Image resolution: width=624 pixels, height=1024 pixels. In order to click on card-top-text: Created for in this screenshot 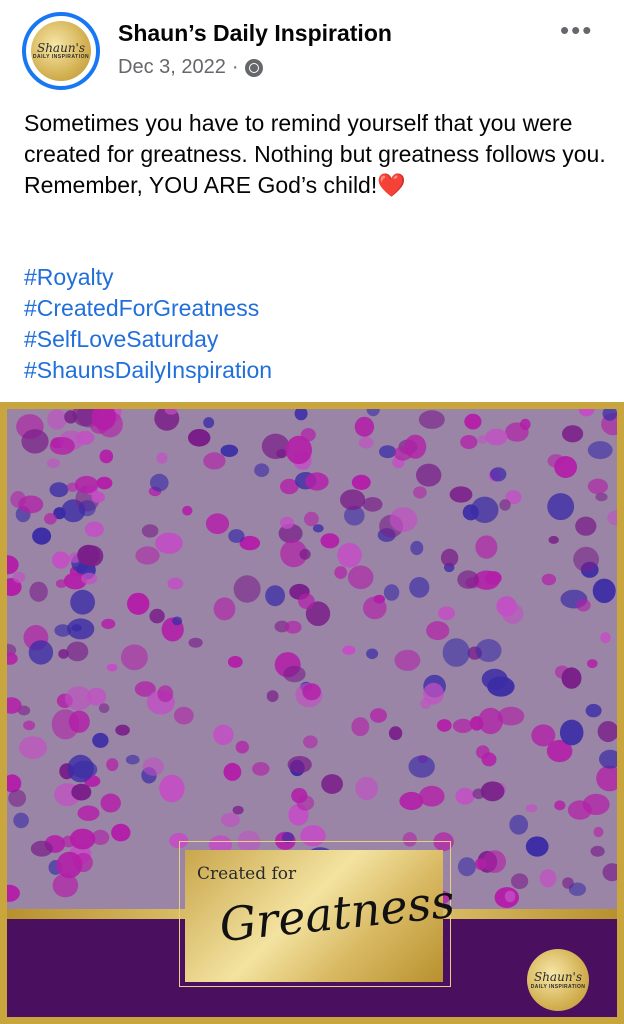, I will do `click(247, 874)`.